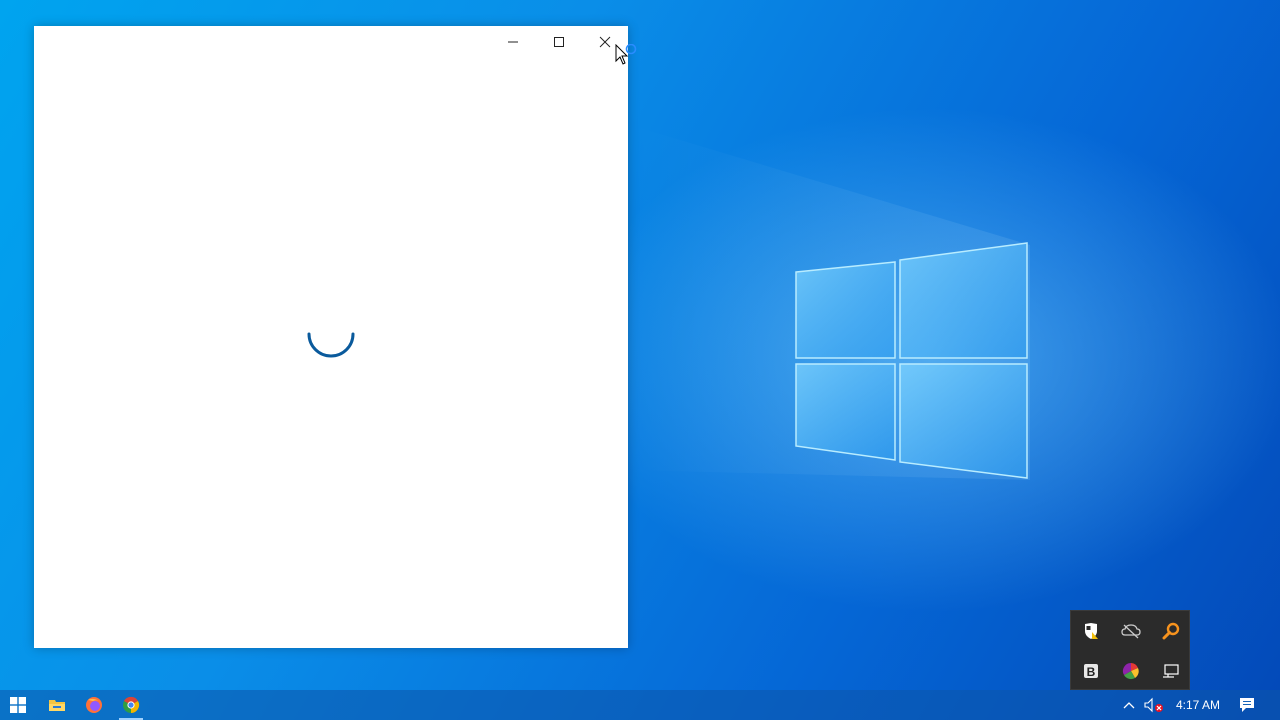 The height and width of the screenshot is (720, 1280). What do you see at coordinates (605, 42) in the screenshot?
I see `close-icon` at bounding box center [605, 42].